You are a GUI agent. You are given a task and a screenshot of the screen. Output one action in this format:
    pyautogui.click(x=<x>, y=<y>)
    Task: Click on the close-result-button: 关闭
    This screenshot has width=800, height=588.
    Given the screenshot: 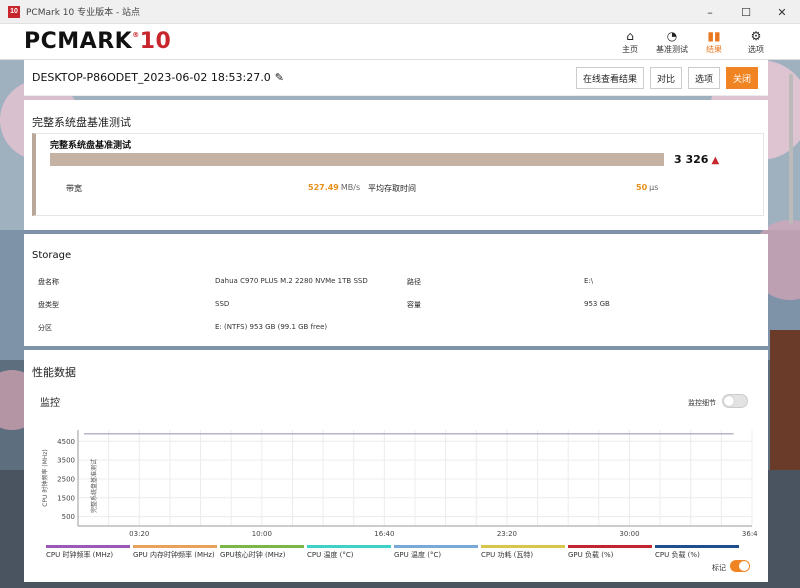 What is the action you would take?
    pyautogui.click(x=741, y=78)
    